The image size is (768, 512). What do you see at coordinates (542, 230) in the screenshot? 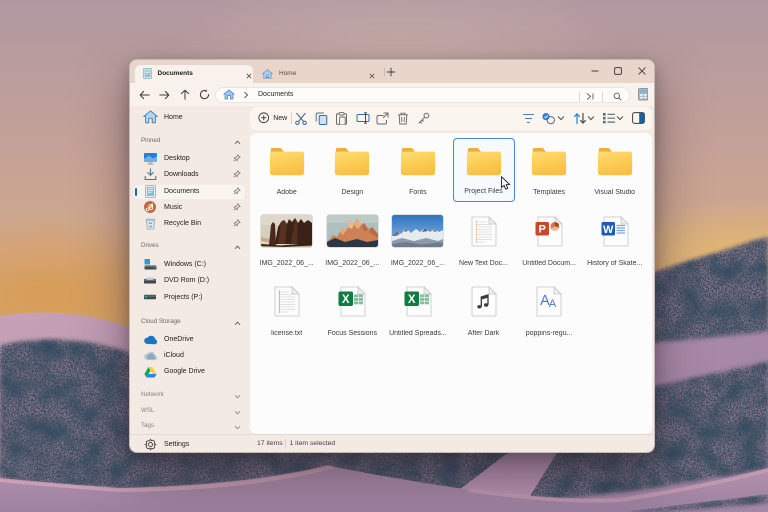
I see `svg-text: P` at bounding box center [542, 230].